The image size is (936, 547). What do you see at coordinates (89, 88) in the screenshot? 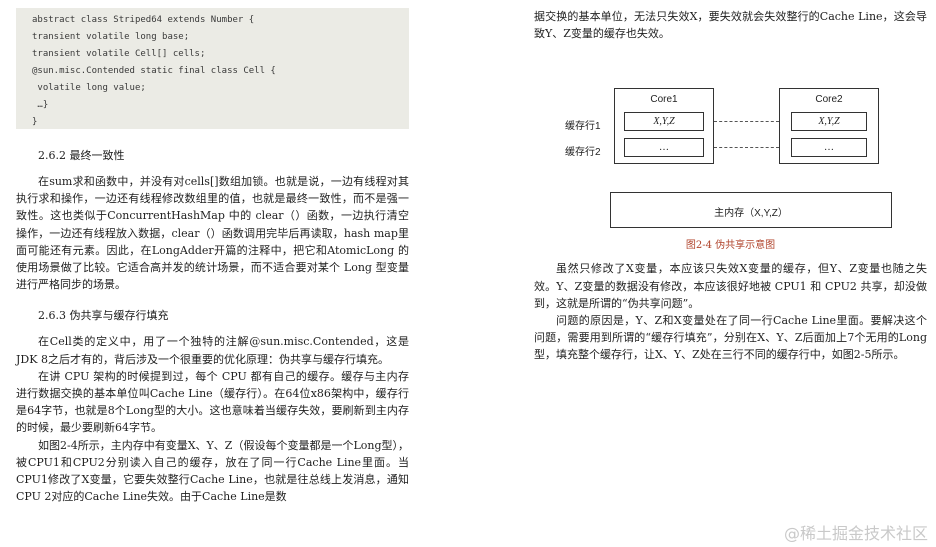
I see `code-line: volatile long value;` at bounding box center [89, 88].